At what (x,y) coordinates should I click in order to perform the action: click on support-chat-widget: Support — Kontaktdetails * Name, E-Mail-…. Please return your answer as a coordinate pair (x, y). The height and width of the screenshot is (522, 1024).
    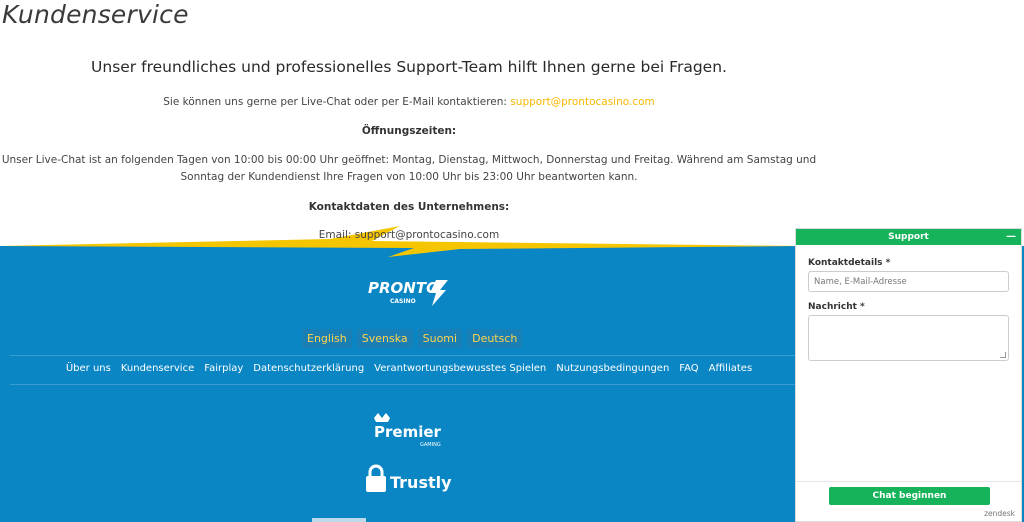
    Looking at the image, I should click on (908, 375).